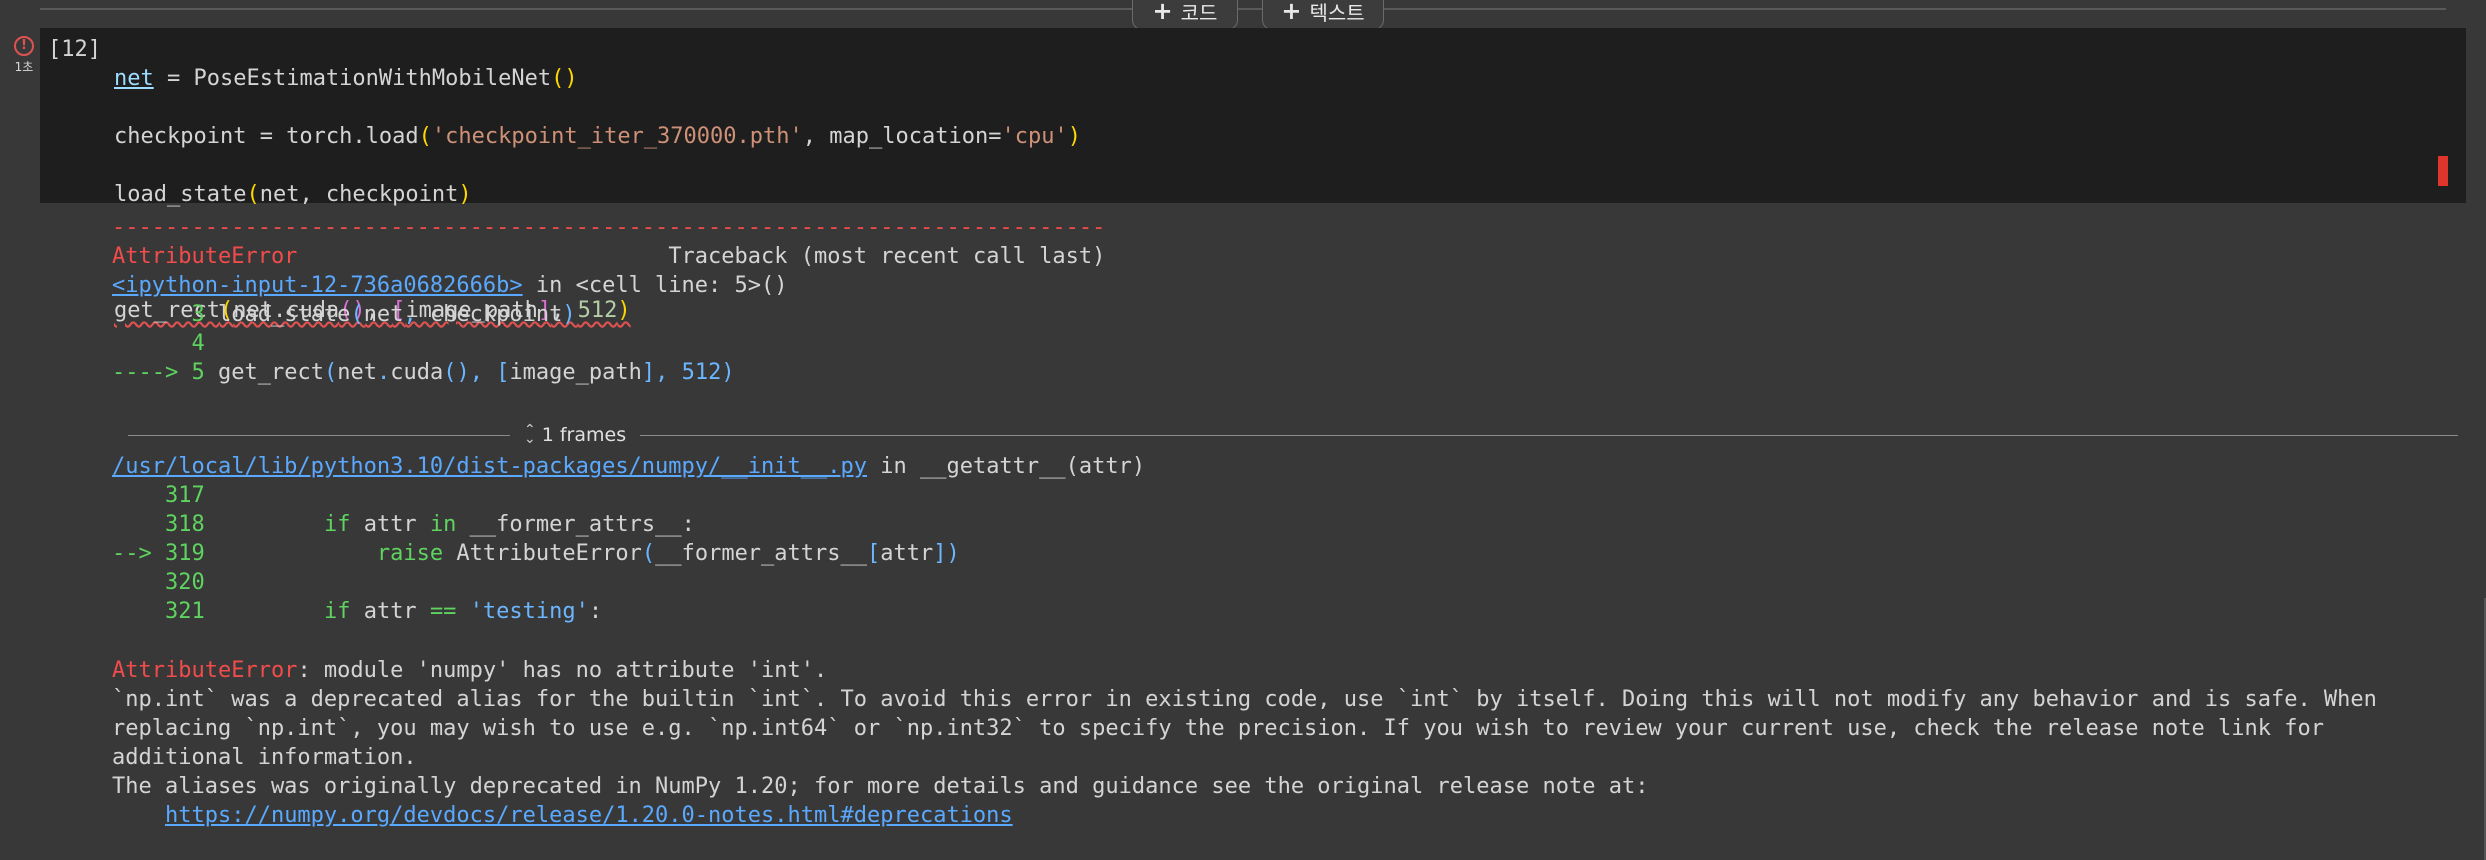  What do you see at coordinates (184, 553) in the screenshot?
I see `line-number: 319` at bounding box center [184, 553].